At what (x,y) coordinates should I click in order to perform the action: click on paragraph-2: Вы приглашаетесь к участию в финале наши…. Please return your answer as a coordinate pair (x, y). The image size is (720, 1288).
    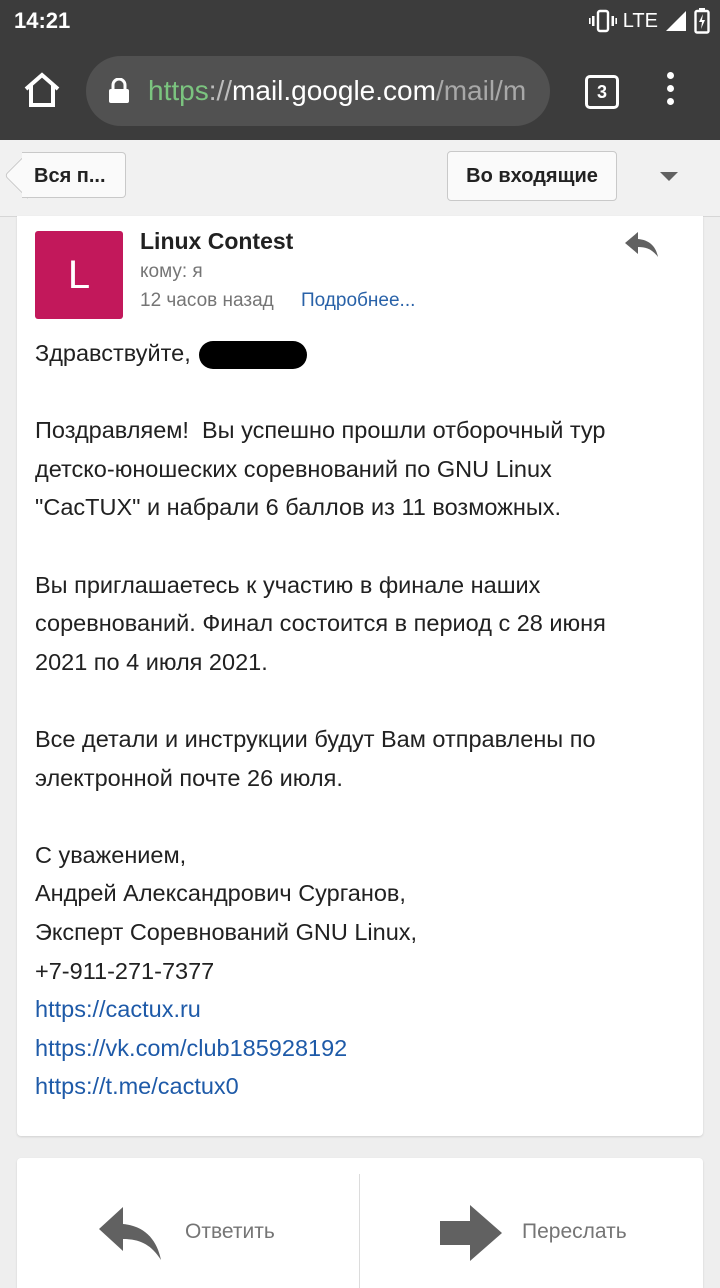
    Looking at the image, I should click on (360, 624).